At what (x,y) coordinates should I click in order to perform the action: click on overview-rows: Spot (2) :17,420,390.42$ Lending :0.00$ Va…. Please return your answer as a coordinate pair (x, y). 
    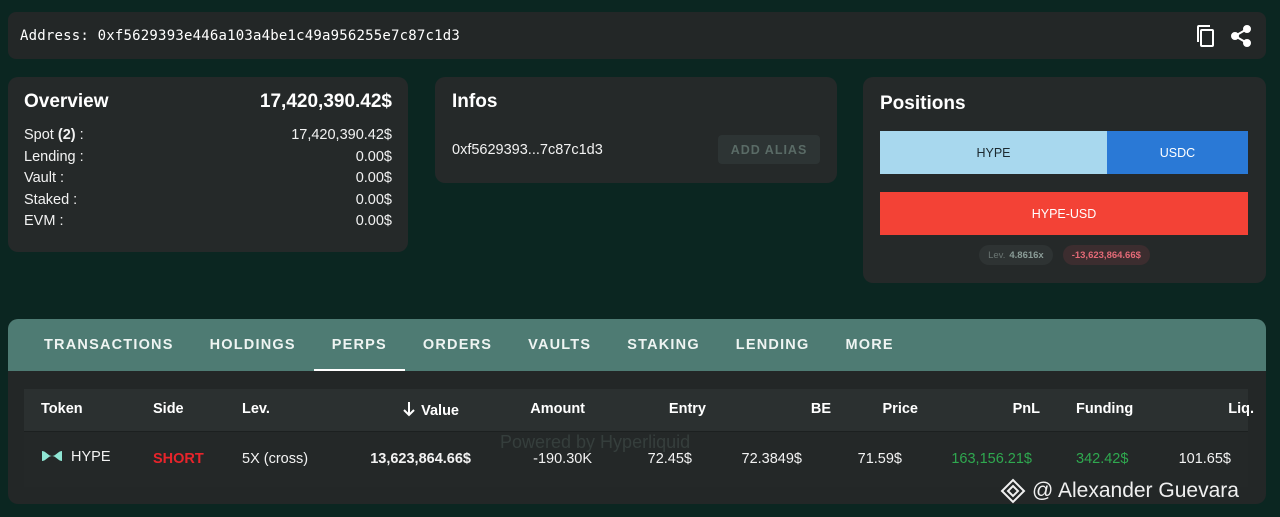
    Looking at the image, I should click on (208, 179).